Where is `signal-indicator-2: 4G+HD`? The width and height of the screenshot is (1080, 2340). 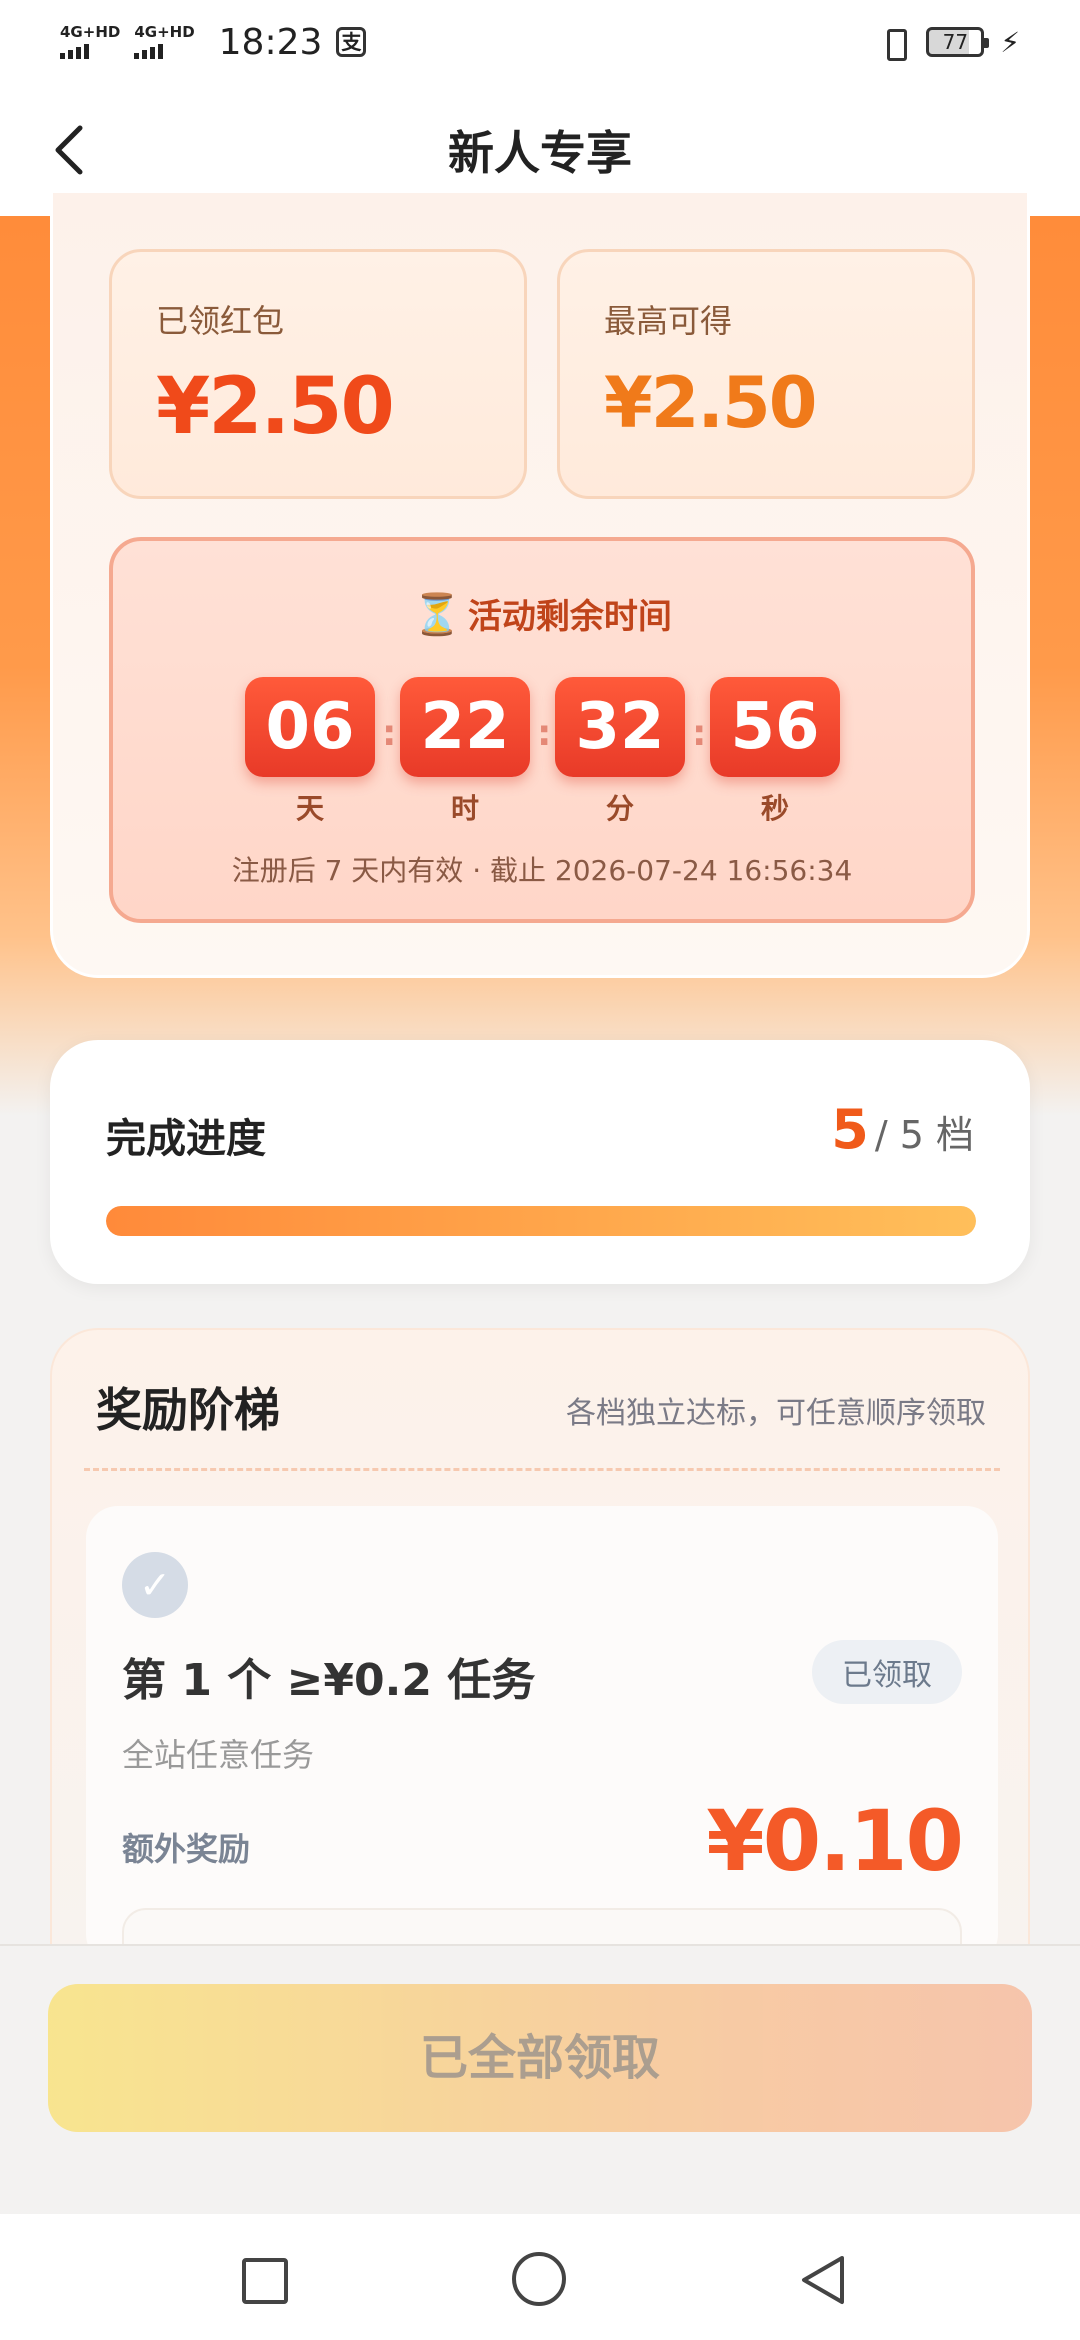 signal-indicator-2: 4G+HD is located at coordinates (164, 41).